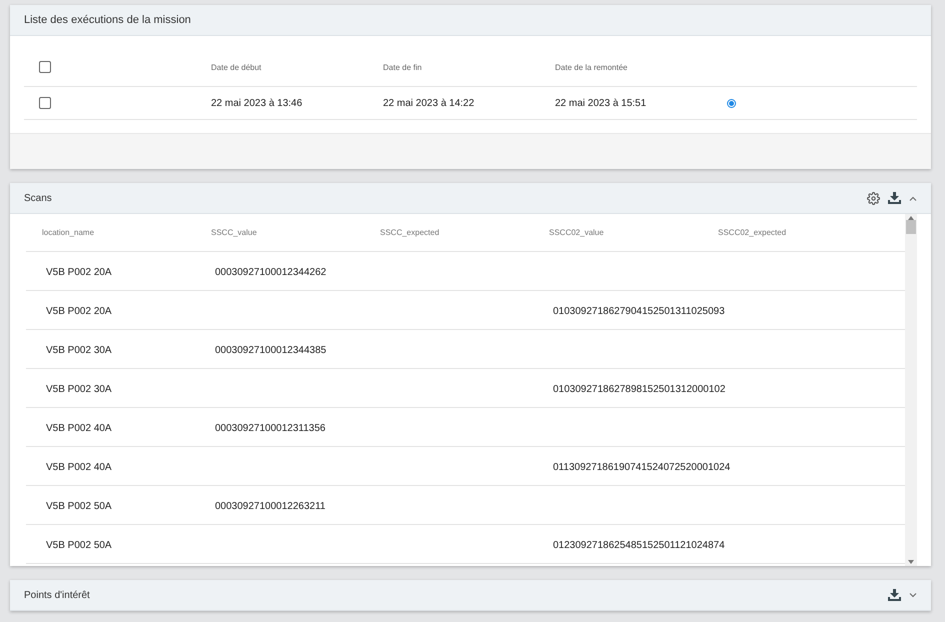 The image size is (945, 622). I want to click on column-header: Date de la remontée, so click(591, 67).